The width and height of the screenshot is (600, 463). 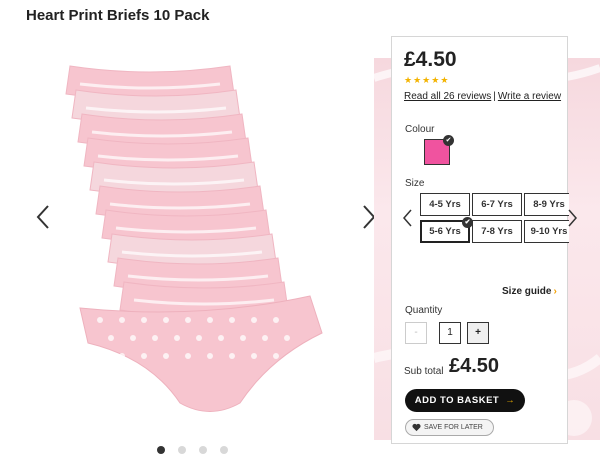 I want to click on rating-stars: ★ ★ ★ ★ ★, so click(x=426, y=80).